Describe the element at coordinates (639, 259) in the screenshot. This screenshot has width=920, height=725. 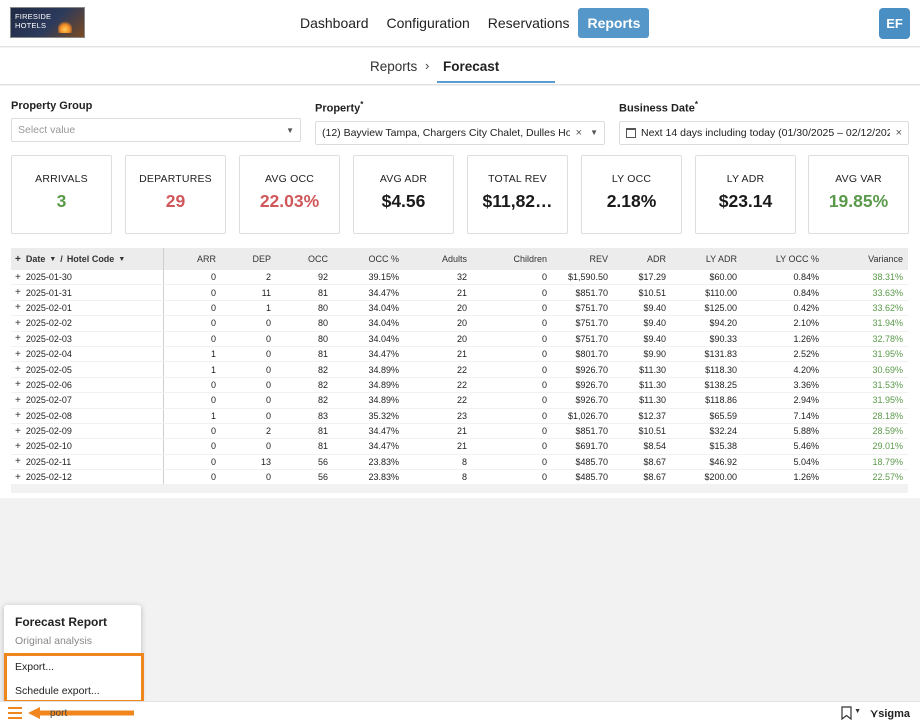
I see `column-header: ADR` at that location.